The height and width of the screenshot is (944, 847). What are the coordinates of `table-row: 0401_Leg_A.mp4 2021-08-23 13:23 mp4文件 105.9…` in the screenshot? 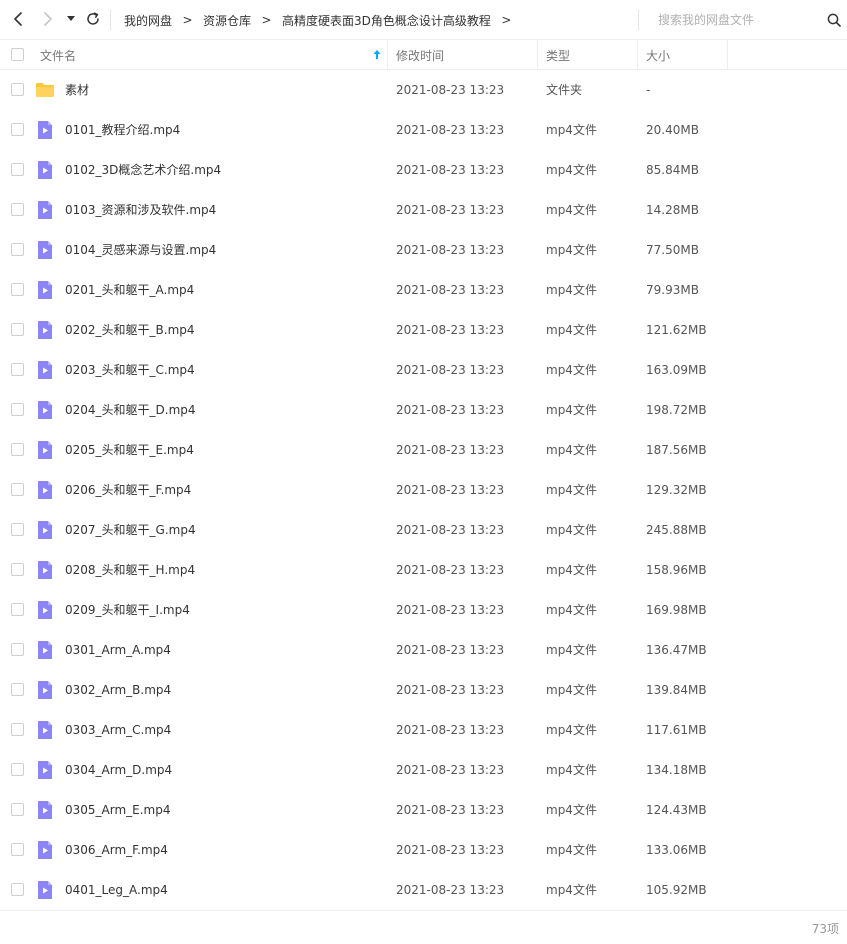 It's located at (423, 890).